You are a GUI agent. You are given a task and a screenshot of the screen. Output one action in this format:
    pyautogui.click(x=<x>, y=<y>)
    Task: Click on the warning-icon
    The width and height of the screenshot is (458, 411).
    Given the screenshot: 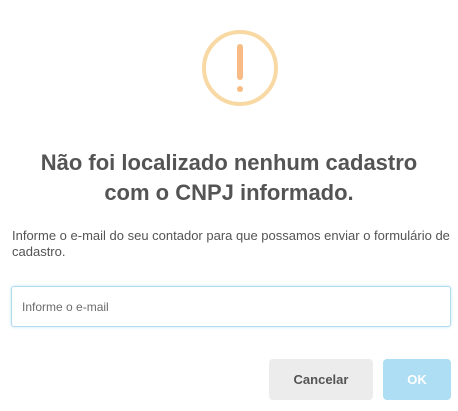 What is the action you would take?
    pyautogui.click(x=240, y=68)
    